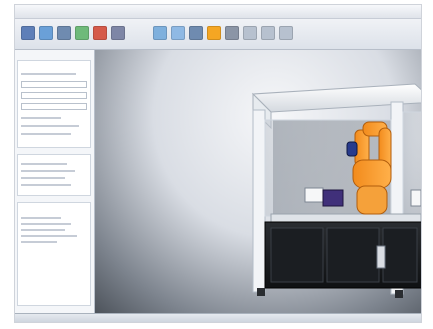  What do you see at coordinates (64, 33) in the screenshot?
I see `rotate-tool-icon` at bounding box center [64, 33].